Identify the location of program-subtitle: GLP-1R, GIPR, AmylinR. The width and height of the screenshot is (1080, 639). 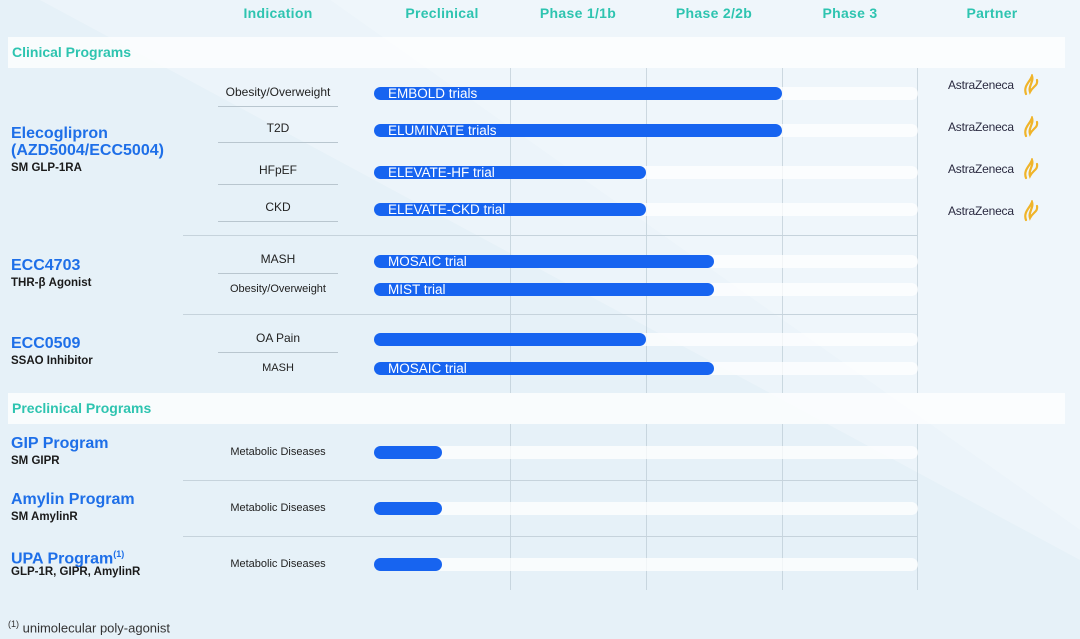
(76, 572).